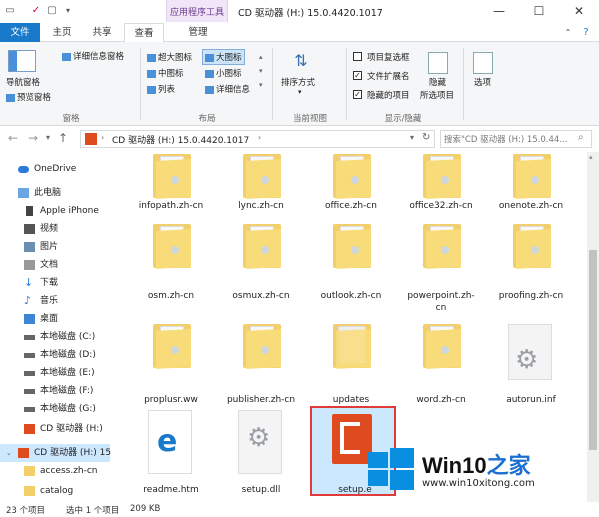 Image resolution: width=599 pixels, height=517 pixels. Describe the element at coordinates (171, 490) in the screenshot. I see `item-label: readme.htm` at that location.